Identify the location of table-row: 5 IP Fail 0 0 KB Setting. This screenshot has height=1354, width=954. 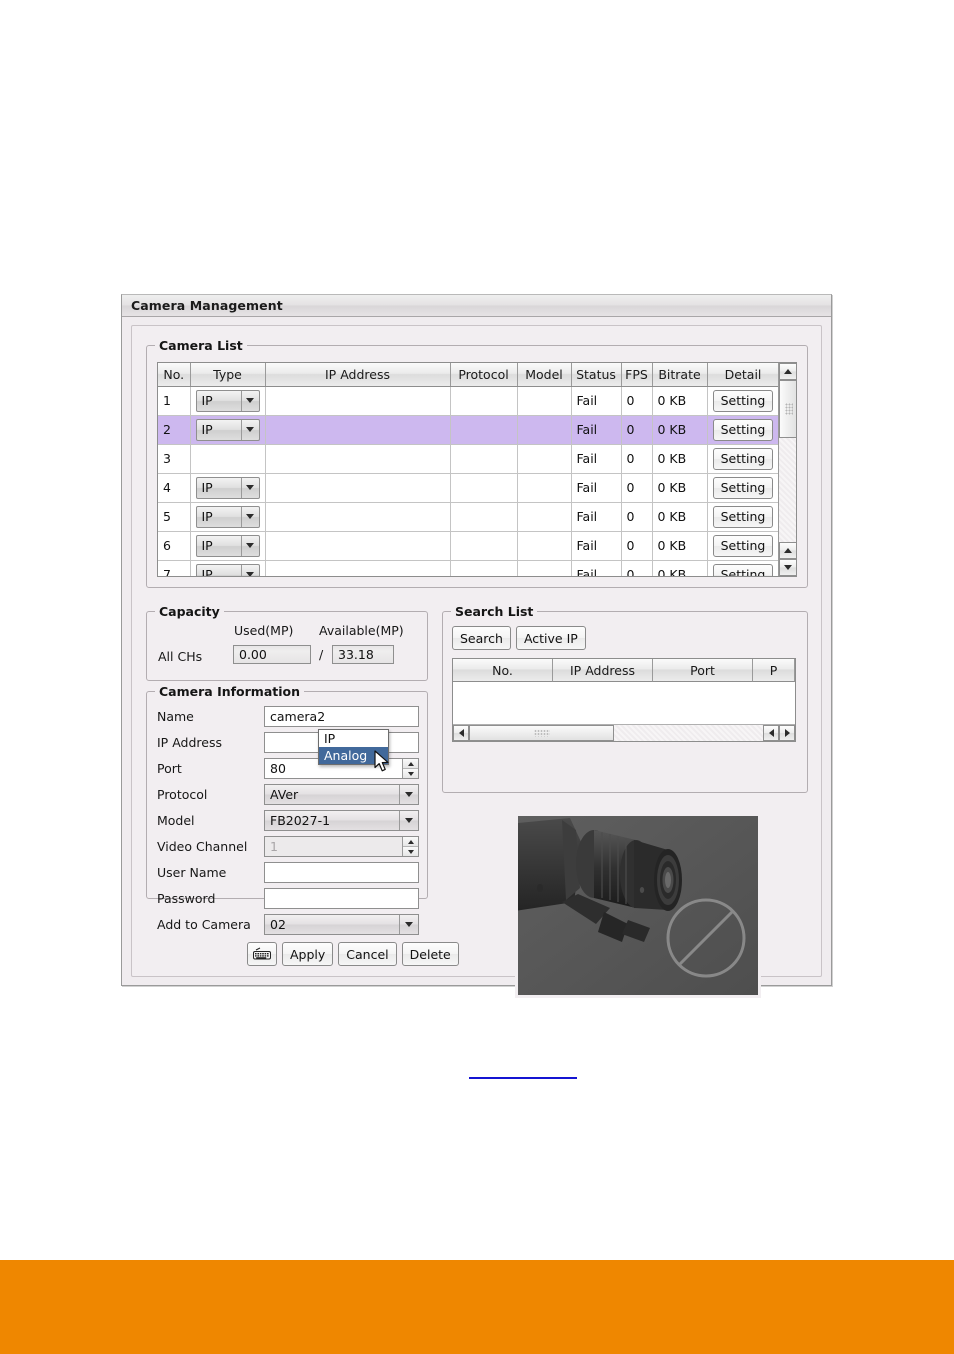
(469, 517).